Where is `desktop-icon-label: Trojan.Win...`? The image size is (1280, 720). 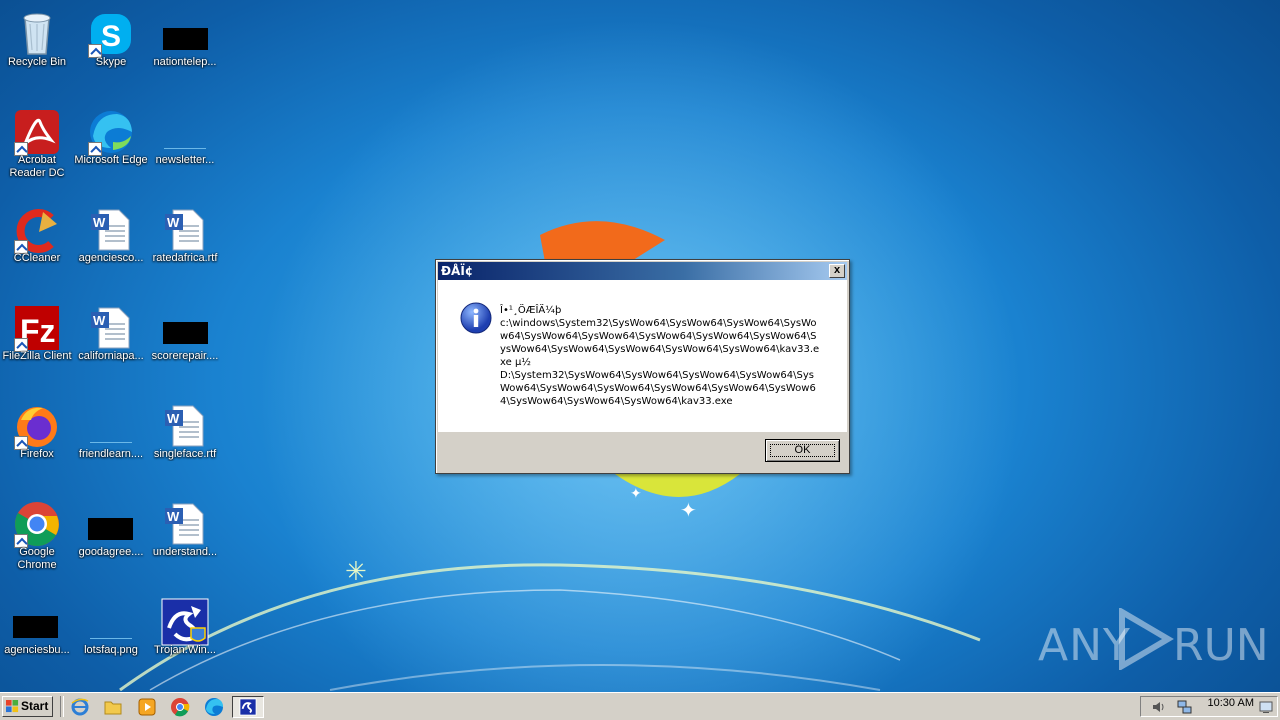
desktop-icon-label: Trojan.Win... is located at coordinates (185, 650).